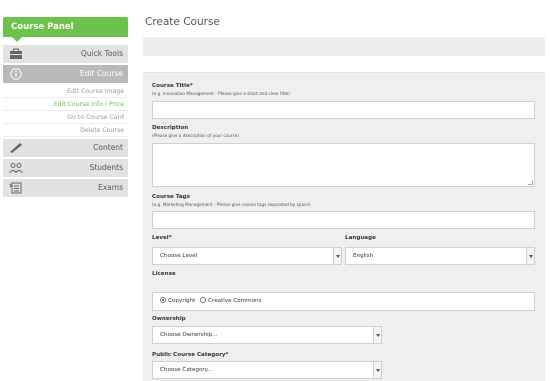  Describe the element at coordinates (106, 167) in the screenshot. I see `sidebar-item-label: Students` at that location.